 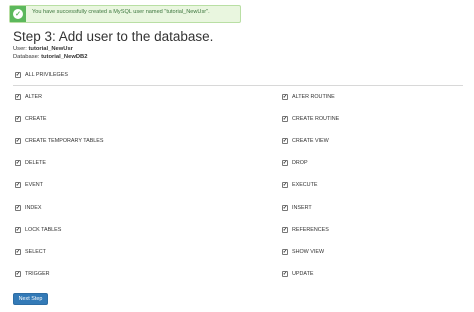 I want to click on check-circle-icon: ✓, so click(x=18, y=14).